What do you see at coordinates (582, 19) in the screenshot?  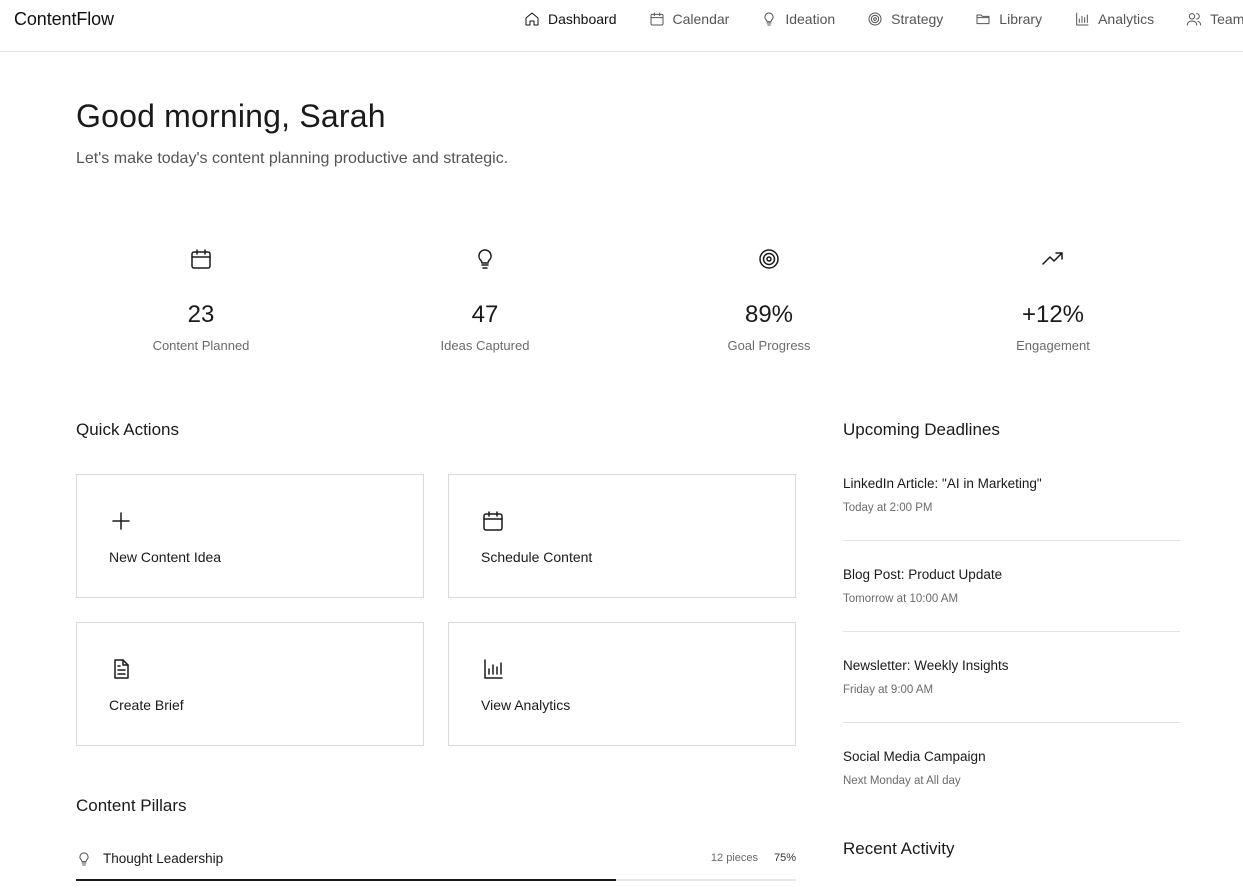 I see `nav-label: Dashboard` at bounding box center [582, 19].